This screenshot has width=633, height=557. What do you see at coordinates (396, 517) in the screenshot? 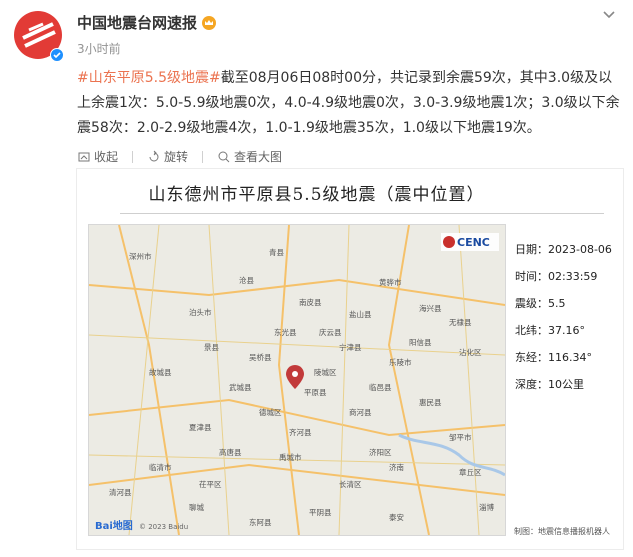
I see `place-label: 泰安` at bounding box center [396, 517].